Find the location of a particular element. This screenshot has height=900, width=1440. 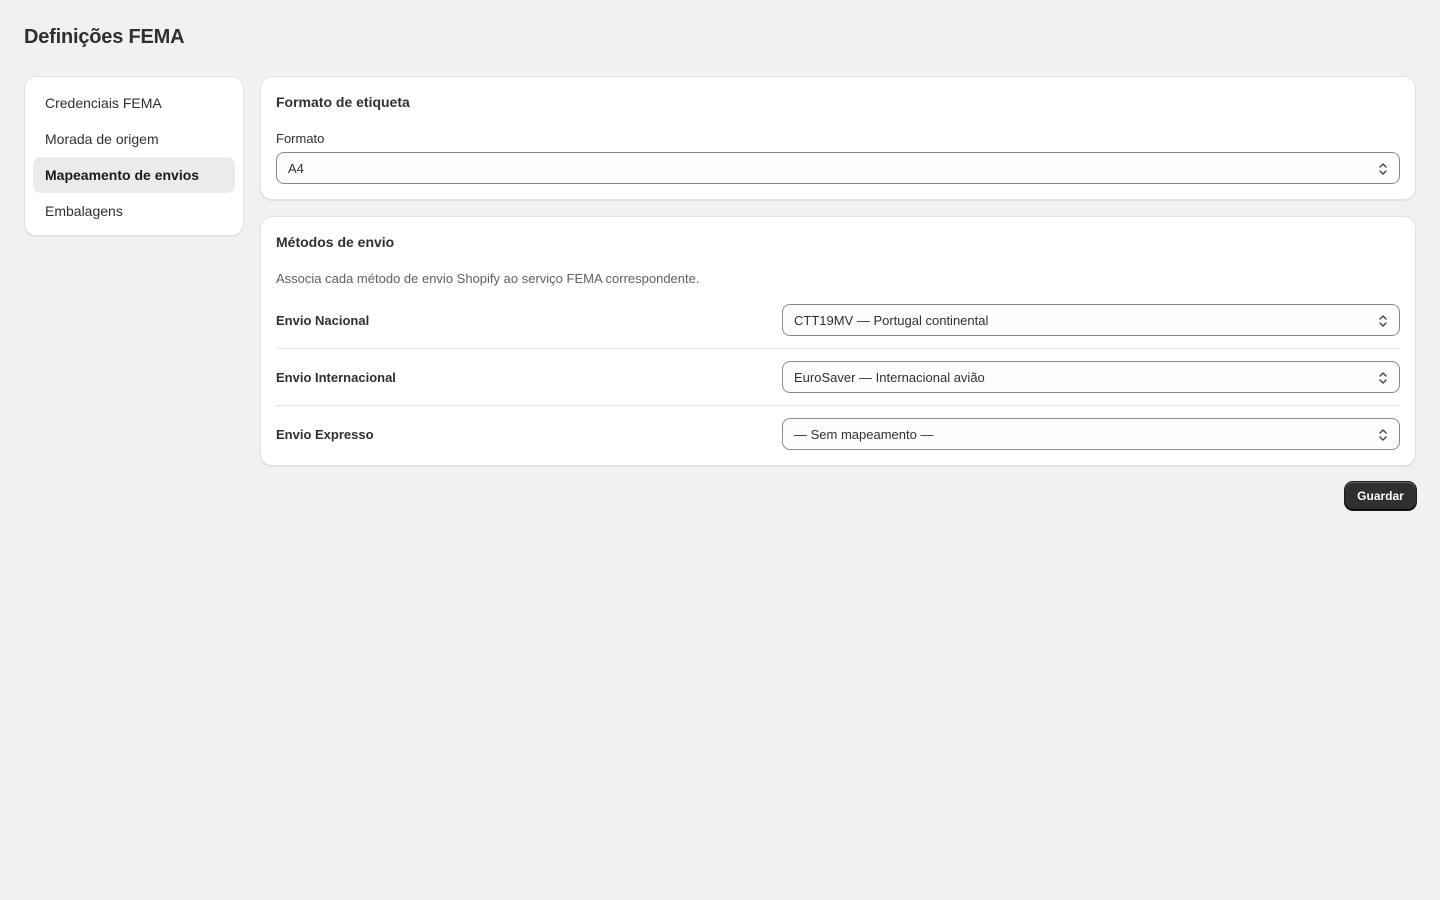

method-row-label: Envio Nacional is located at coordinates (323, 320).